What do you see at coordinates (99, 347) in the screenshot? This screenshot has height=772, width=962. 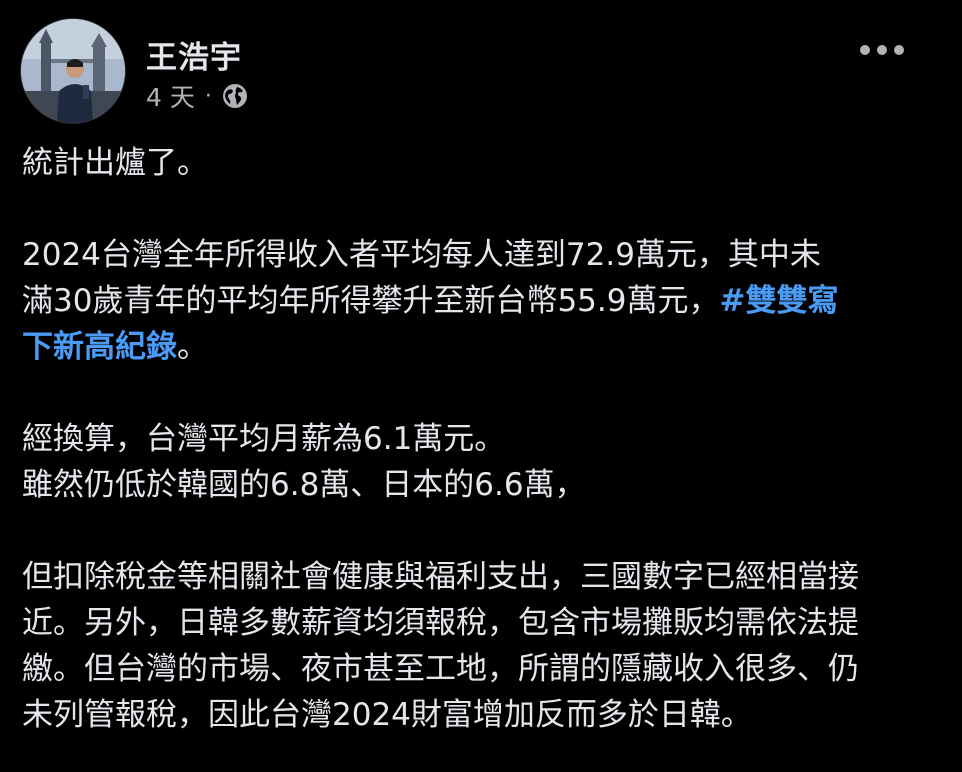 I see `hashtag-link-continued: 下新高紀錄` at bounding box center [99, 347].